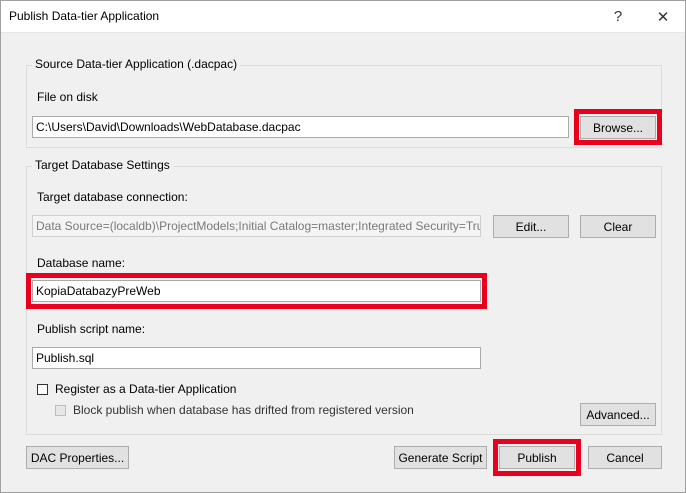 The image size is (686, 493). What do you see at coordinates (91, 329) in the screenshot?
I see `publish-script-label: Publish script name:` at bounding box center [91, 329].